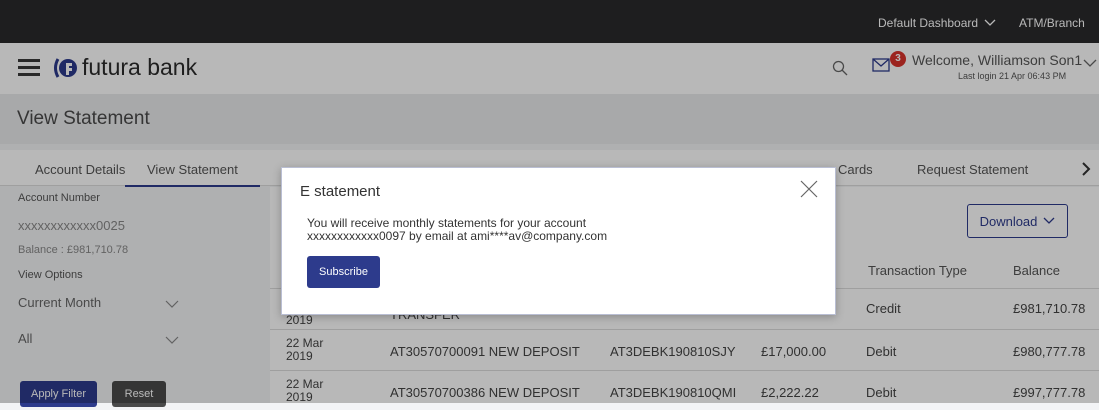 The width and height of the screenshot is (1099, 410). I want to click on subscribe-button: Subscribe, so click(343, 272).